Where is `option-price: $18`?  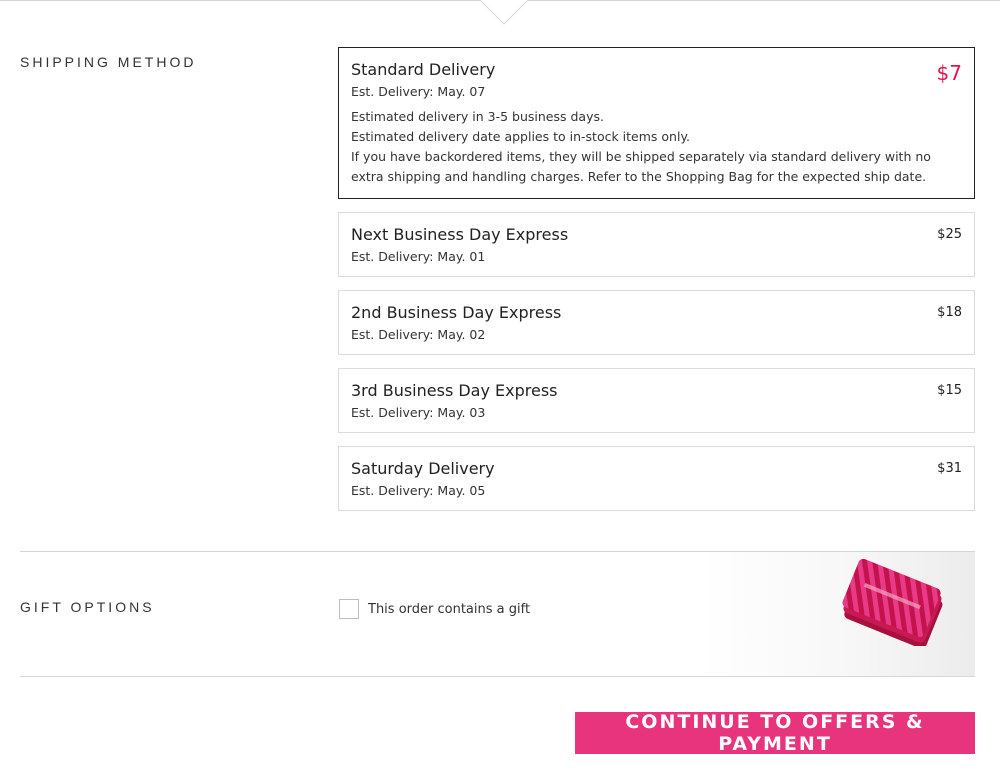
option-price: $18 is located at coordinates (949, 312).